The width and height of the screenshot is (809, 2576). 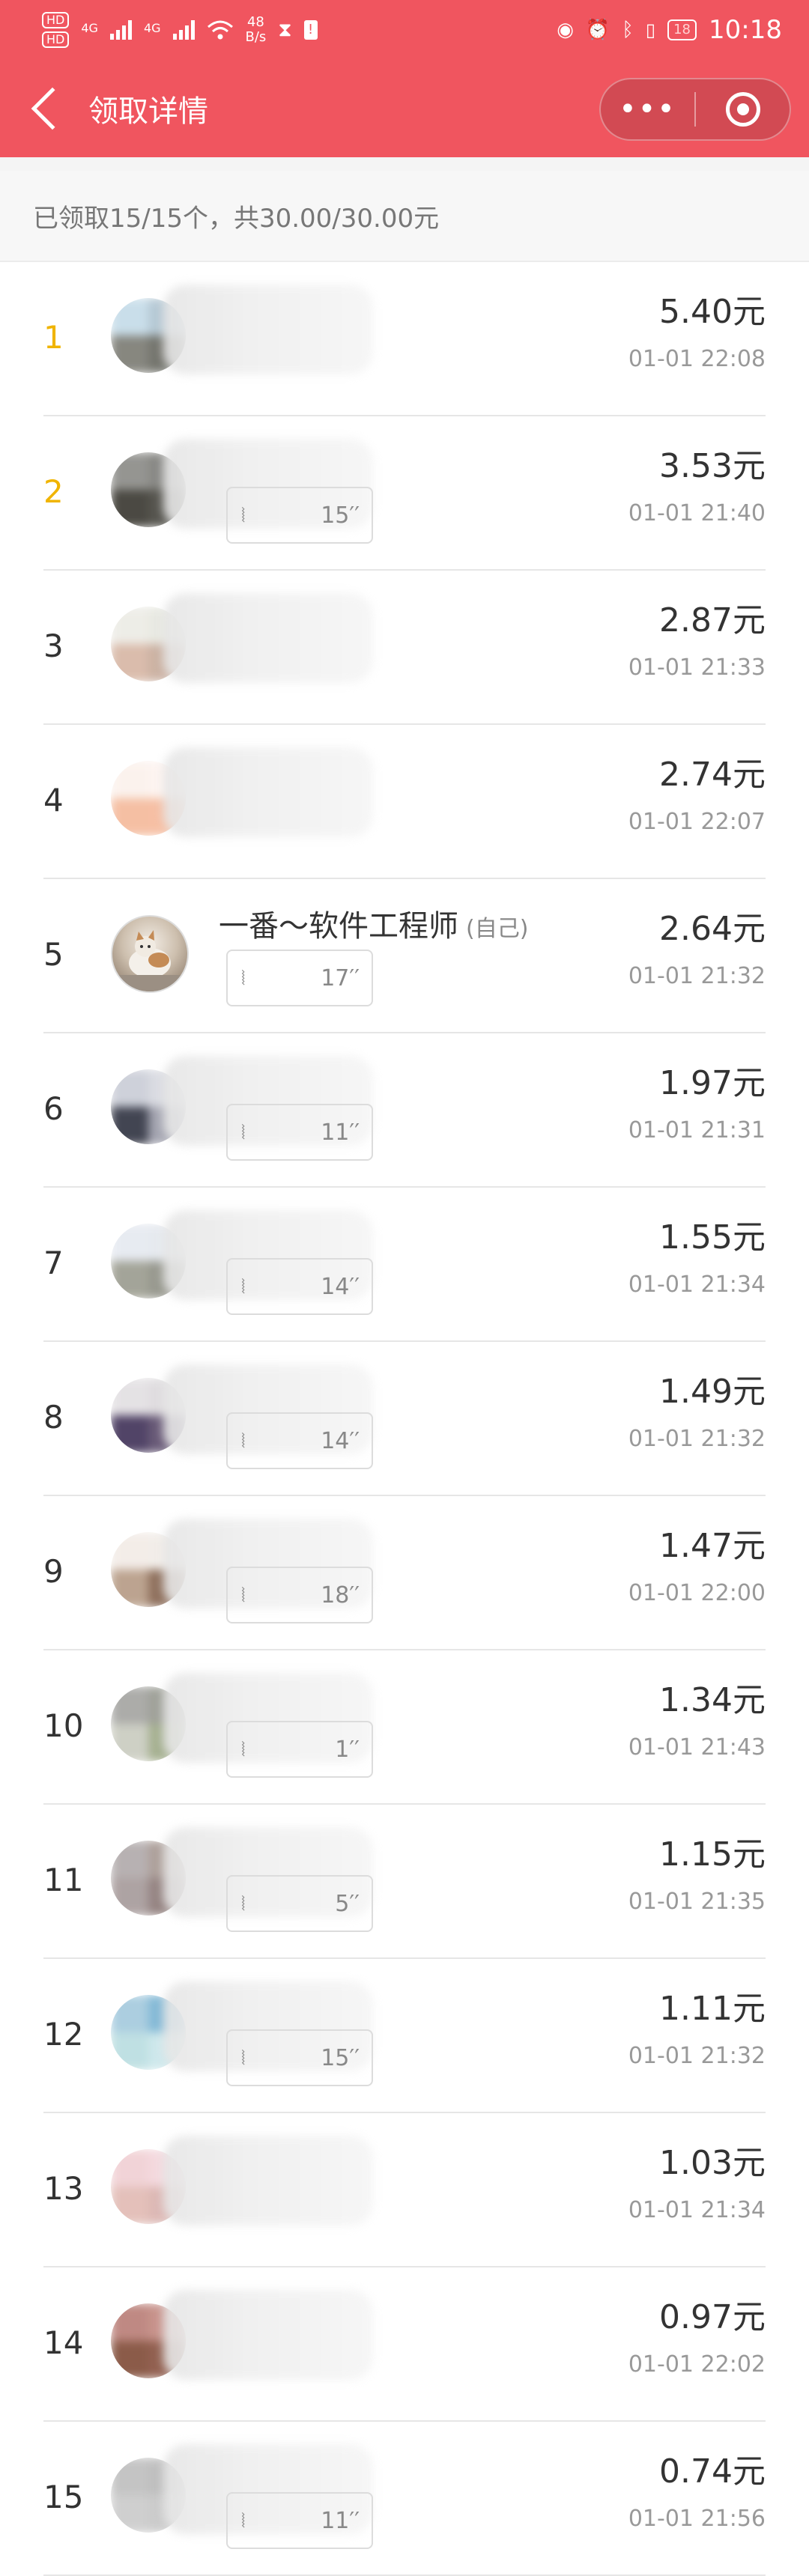 What do you see at coordinates (697, 2364) in the screenshot?
I see `receive-time: 01-01 22:02` at bounding box center [697, 2364].